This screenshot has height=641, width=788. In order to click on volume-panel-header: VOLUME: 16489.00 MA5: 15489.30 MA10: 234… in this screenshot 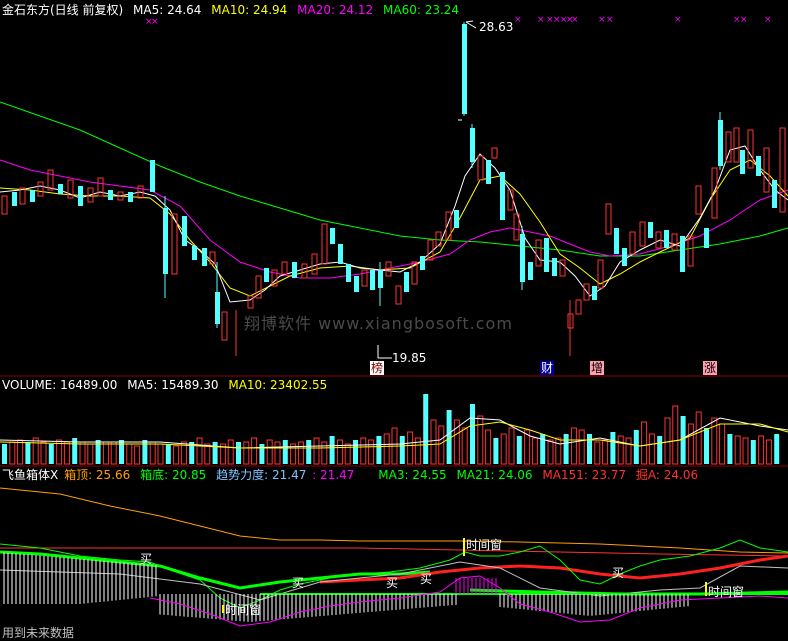, I will do `click(167, 385)`.